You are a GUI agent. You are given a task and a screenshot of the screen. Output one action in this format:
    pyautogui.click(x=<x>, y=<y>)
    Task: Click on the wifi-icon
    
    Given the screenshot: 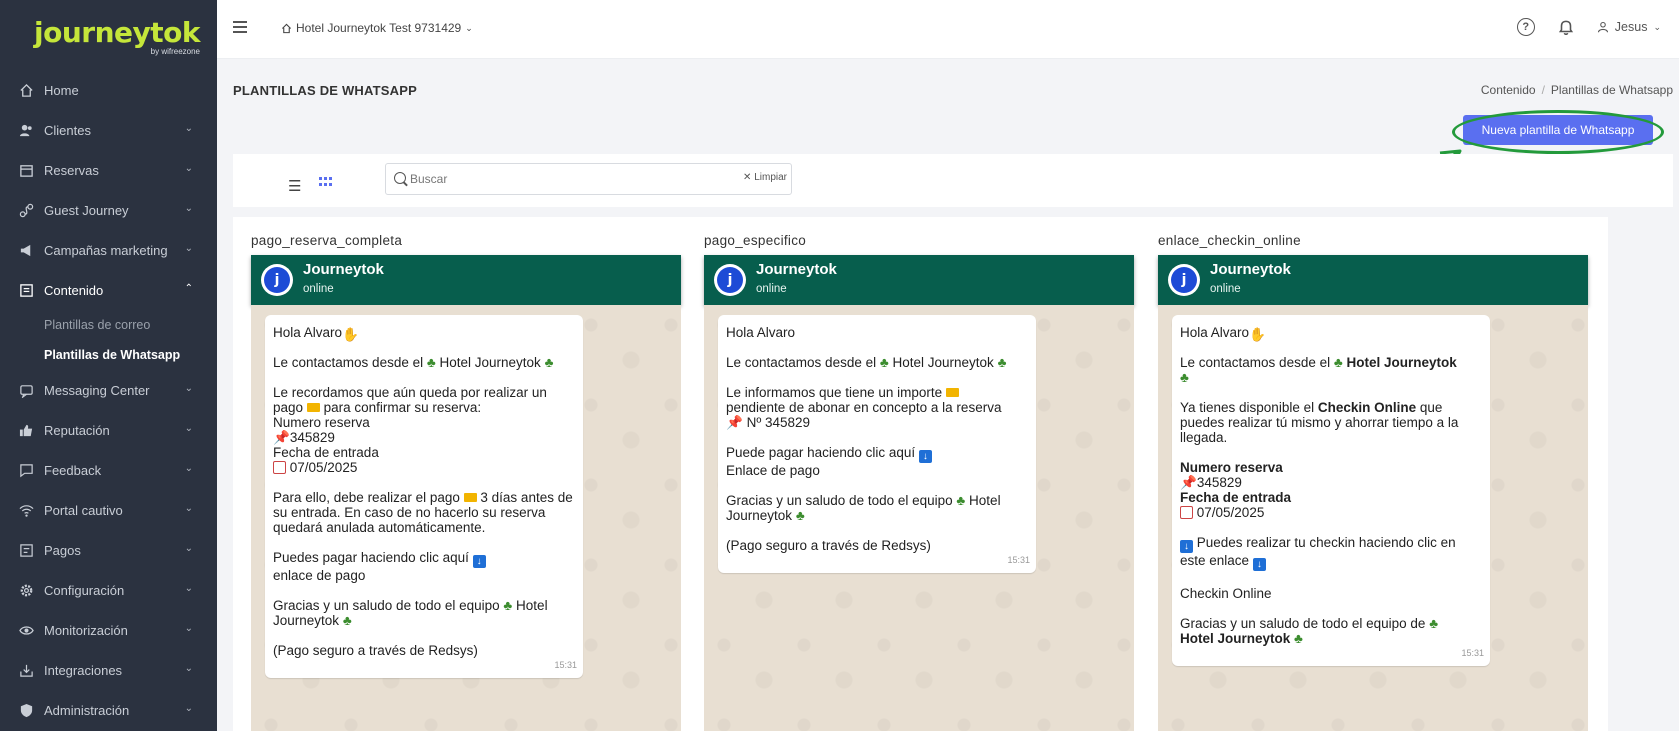 What is the action you would take?
    pyautogui.click(x=26, y=510)
    